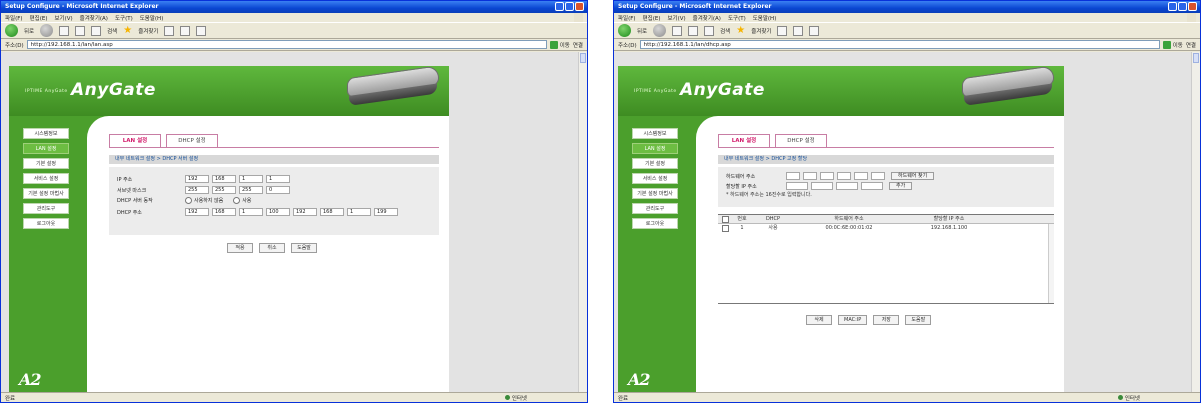 Image resolution: width=1201 pixels, height=403 pixels. What do you see at coordinates (278, 179) in the screenshot?
I see `ip-octet-4-input: 1` at bounding box center [278, 179].